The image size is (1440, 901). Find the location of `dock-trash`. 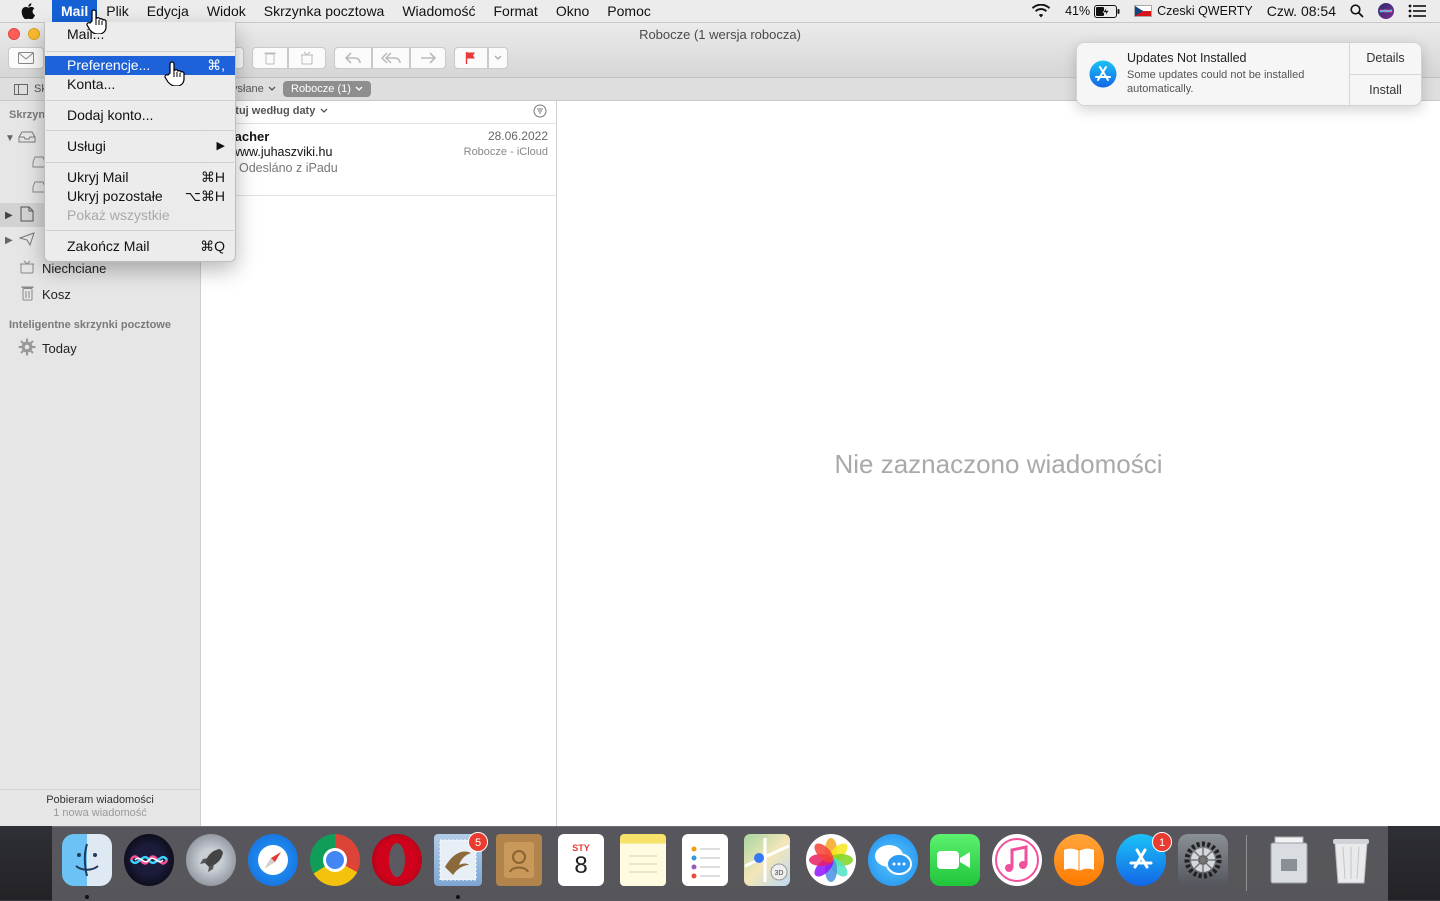

dock-trash is located at coordinates (1351, 860).